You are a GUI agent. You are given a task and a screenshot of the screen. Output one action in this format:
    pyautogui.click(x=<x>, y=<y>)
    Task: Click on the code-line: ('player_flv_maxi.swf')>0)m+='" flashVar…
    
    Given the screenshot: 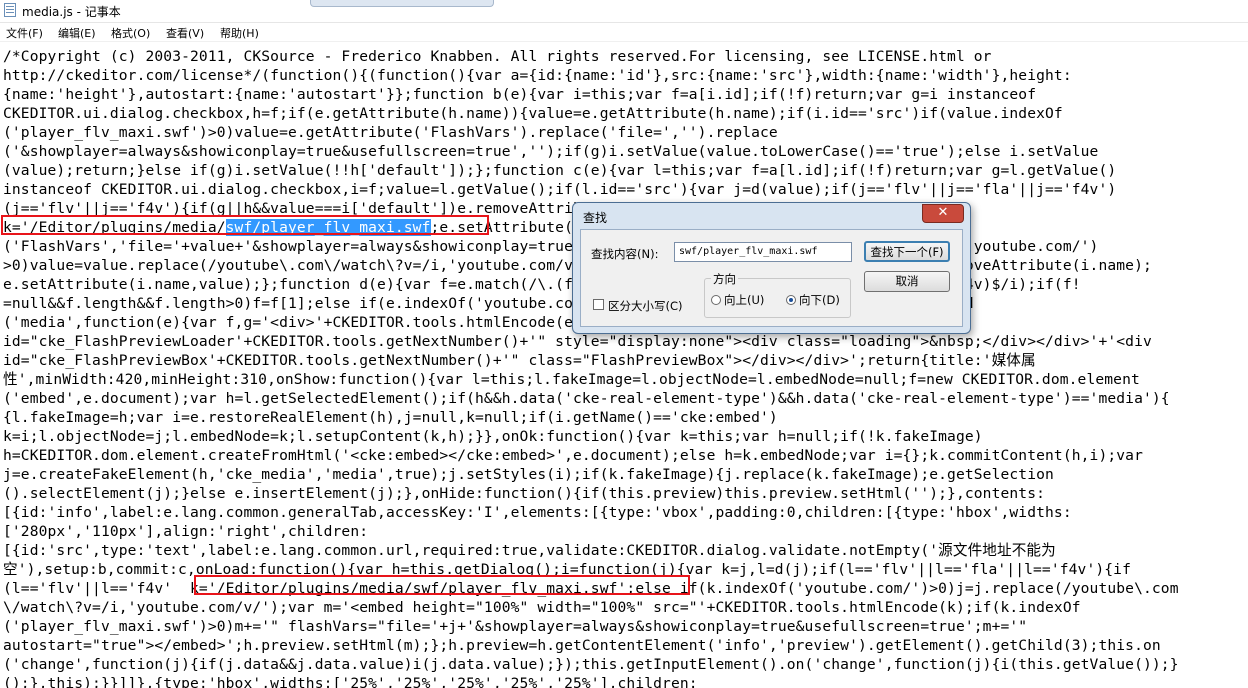 What is the action you would take?
    pyautogui.click(x=515, y=626)
    